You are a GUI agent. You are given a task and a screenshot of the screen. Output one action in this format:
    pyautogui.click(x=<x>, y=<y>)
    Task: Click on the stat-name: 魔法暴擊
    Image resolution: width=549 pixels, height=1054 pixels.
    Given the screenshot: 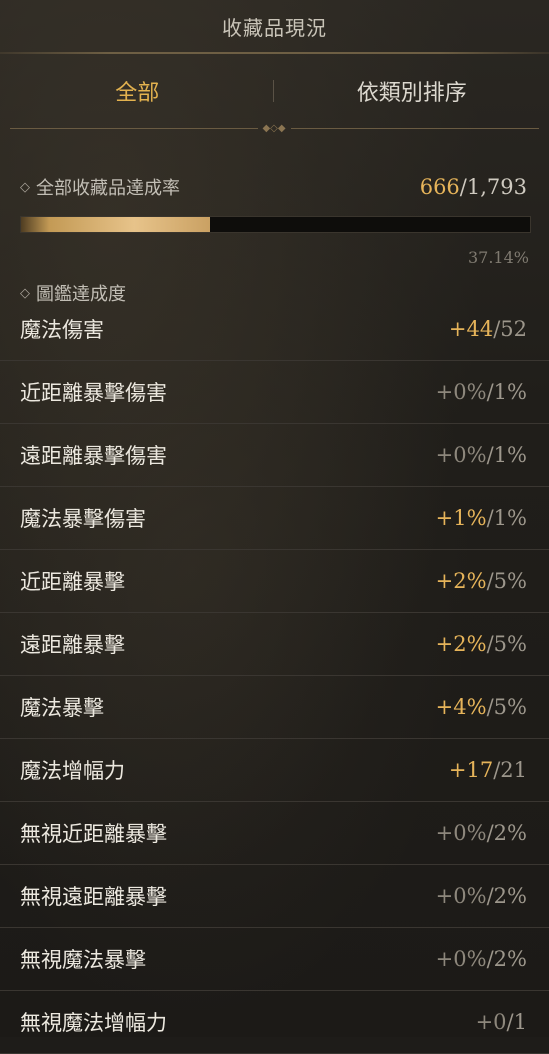 What is the action you would take?
    pyautogui.click(x=62, y=707)
    